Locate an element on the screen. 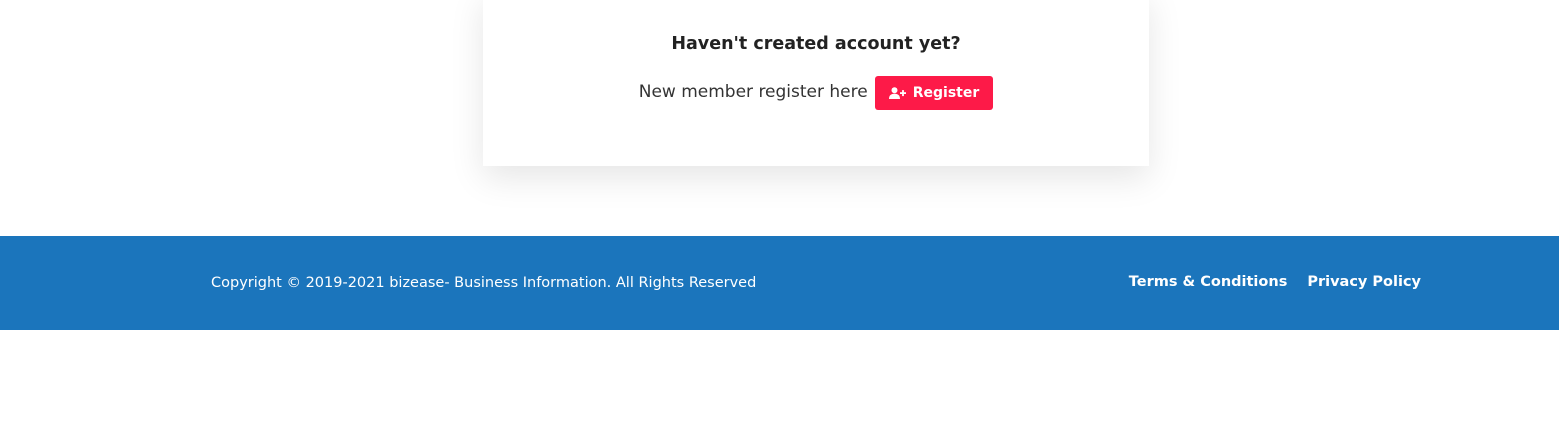 This screenshot has width=1559, height=421. user-plus-icon is located at coordinates (897, 93).